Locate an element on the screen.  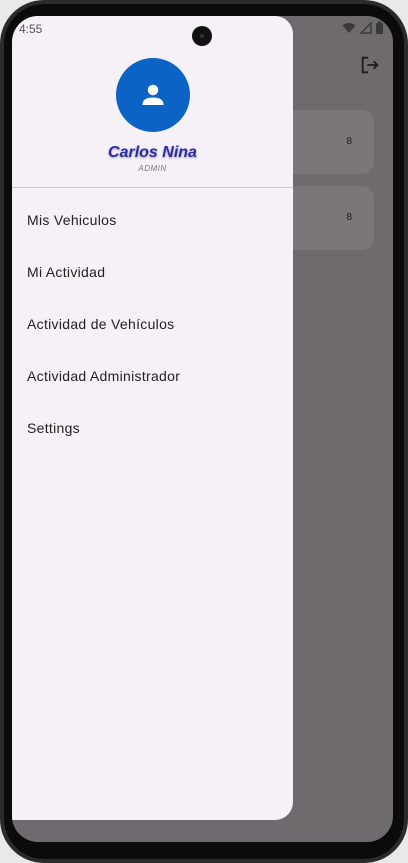
wifi-icon is located at coordinates (349, 27).